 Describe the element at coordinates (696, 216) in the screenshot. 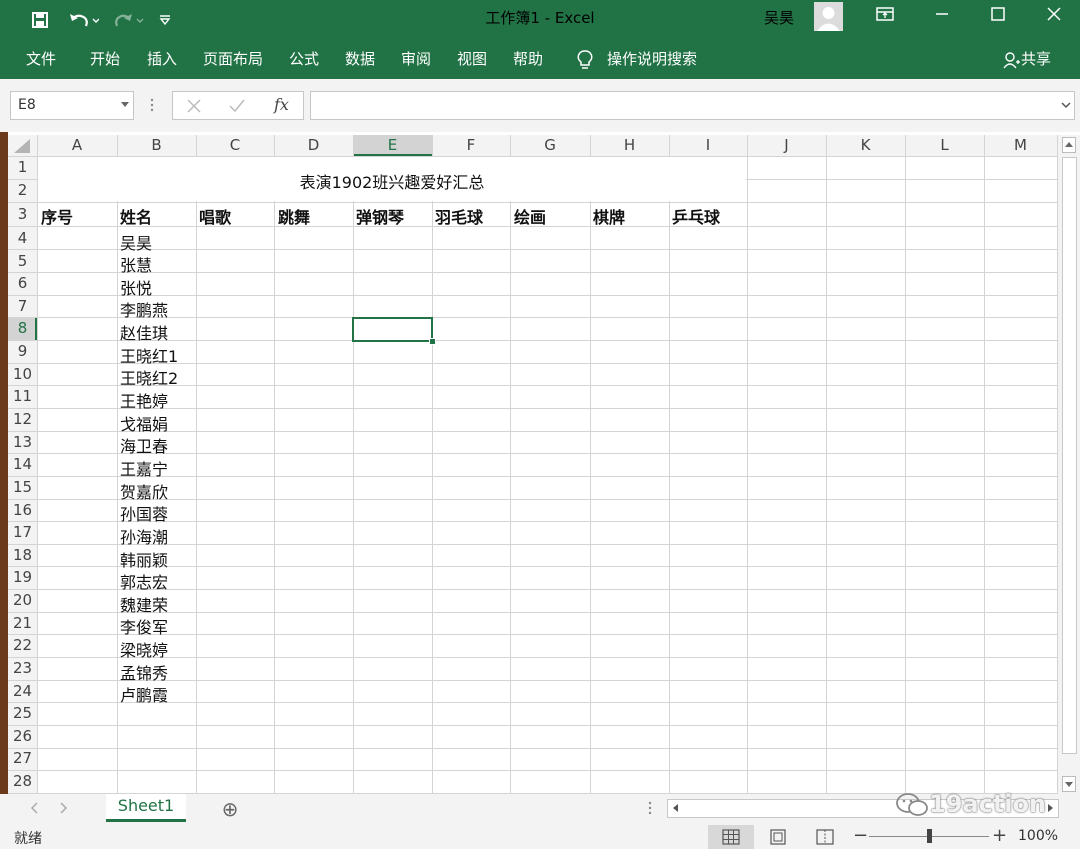

I see `header-cell-pingpong: 乒乓球` at that location.